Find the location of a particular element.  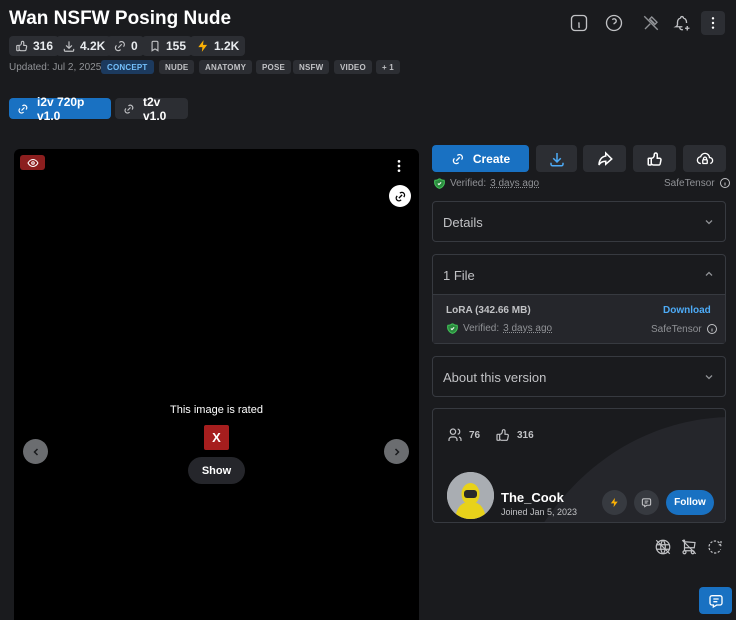

message-button is located at coordinates (646, 502).